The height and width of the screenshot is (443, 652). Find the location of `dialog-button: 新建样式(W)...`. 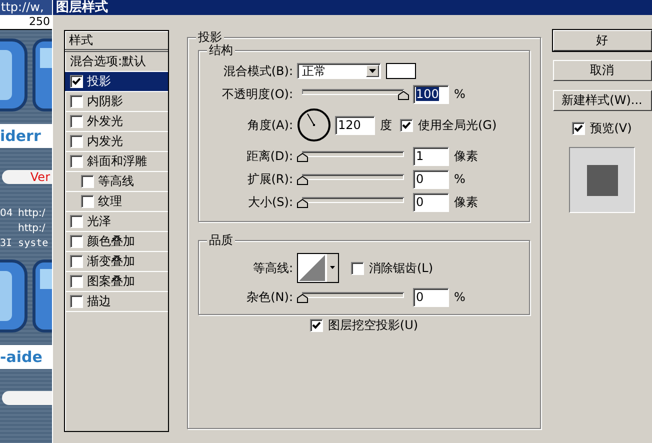

dialog-button: 新建样式(W)... is located at coordinates (602, 100).